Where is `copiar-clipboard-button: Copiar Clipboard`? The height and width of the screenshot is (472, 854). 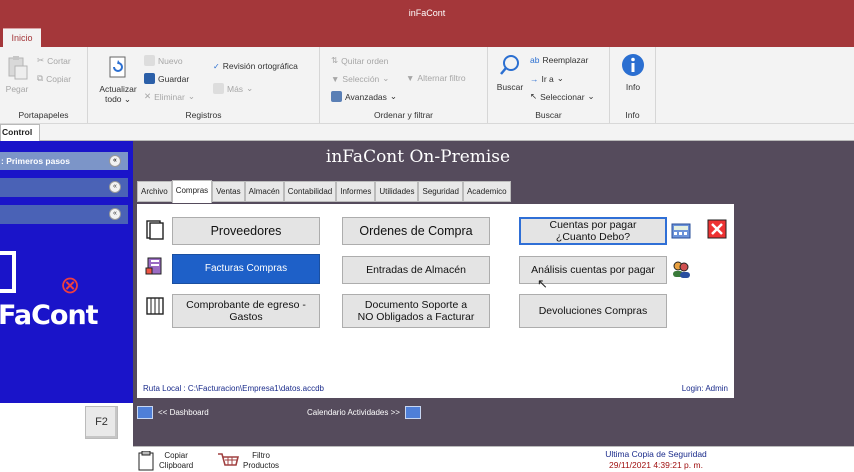
copiar-clipboard-button: Copiar Clipboard is located at coordinates (165, 461).